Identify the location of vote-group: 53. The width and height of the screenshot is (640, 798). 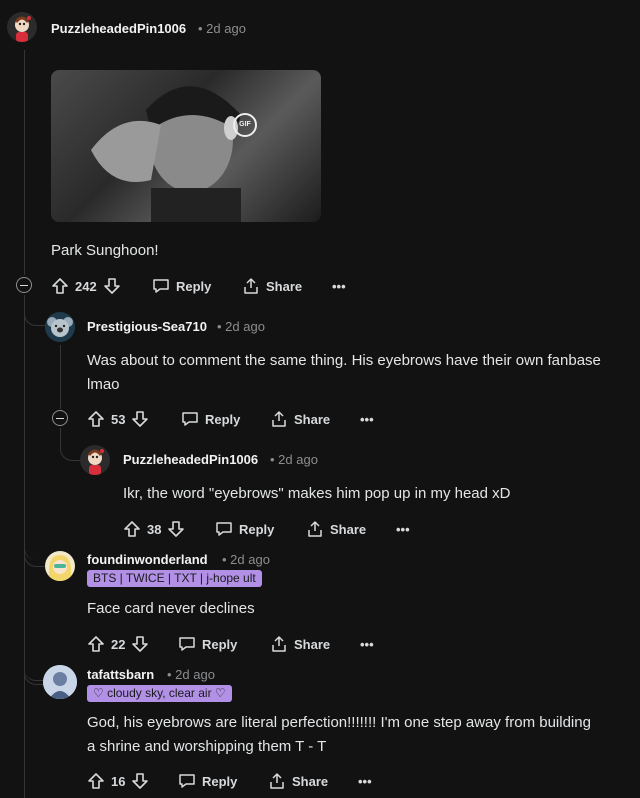
(118, 419).